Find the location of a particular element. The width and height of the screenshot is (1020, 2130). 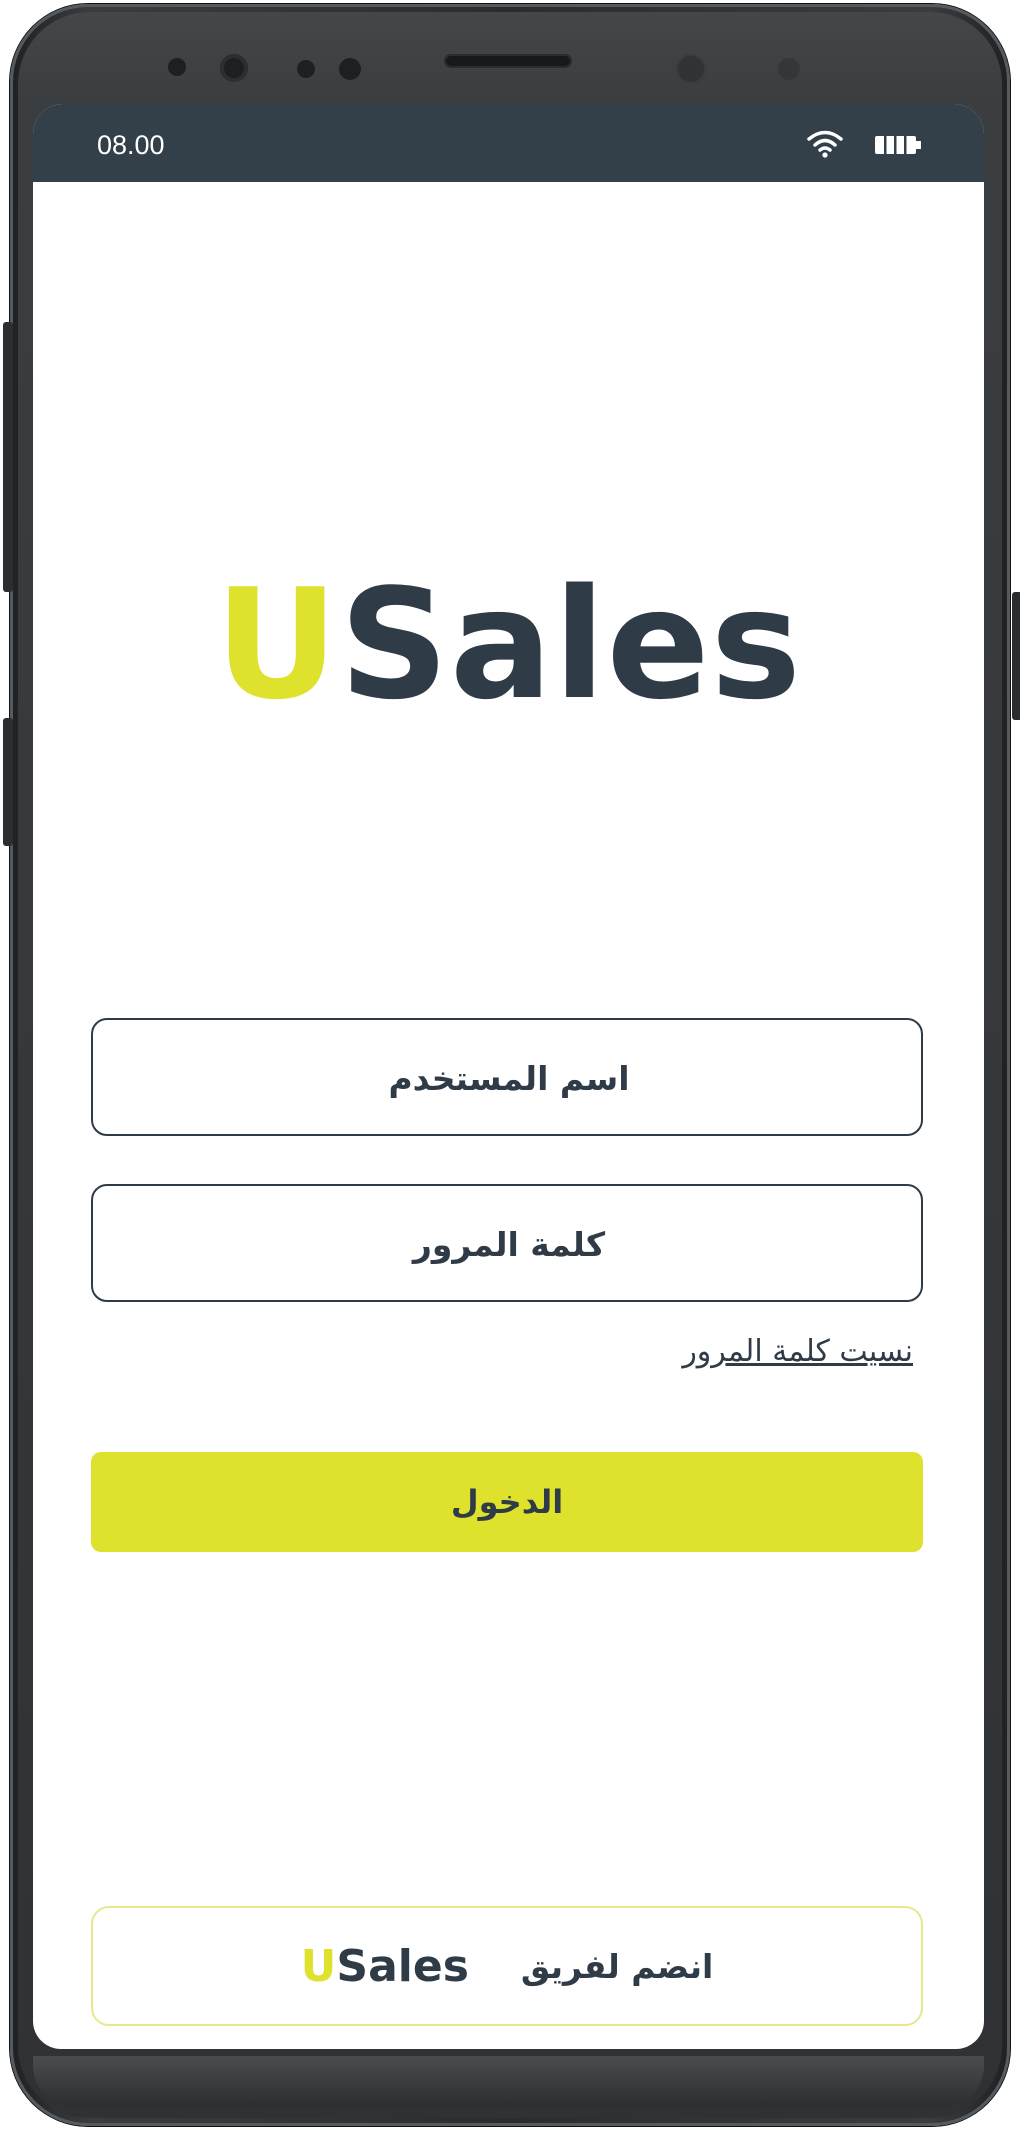

power-button is located at coordinates (1016, 656).